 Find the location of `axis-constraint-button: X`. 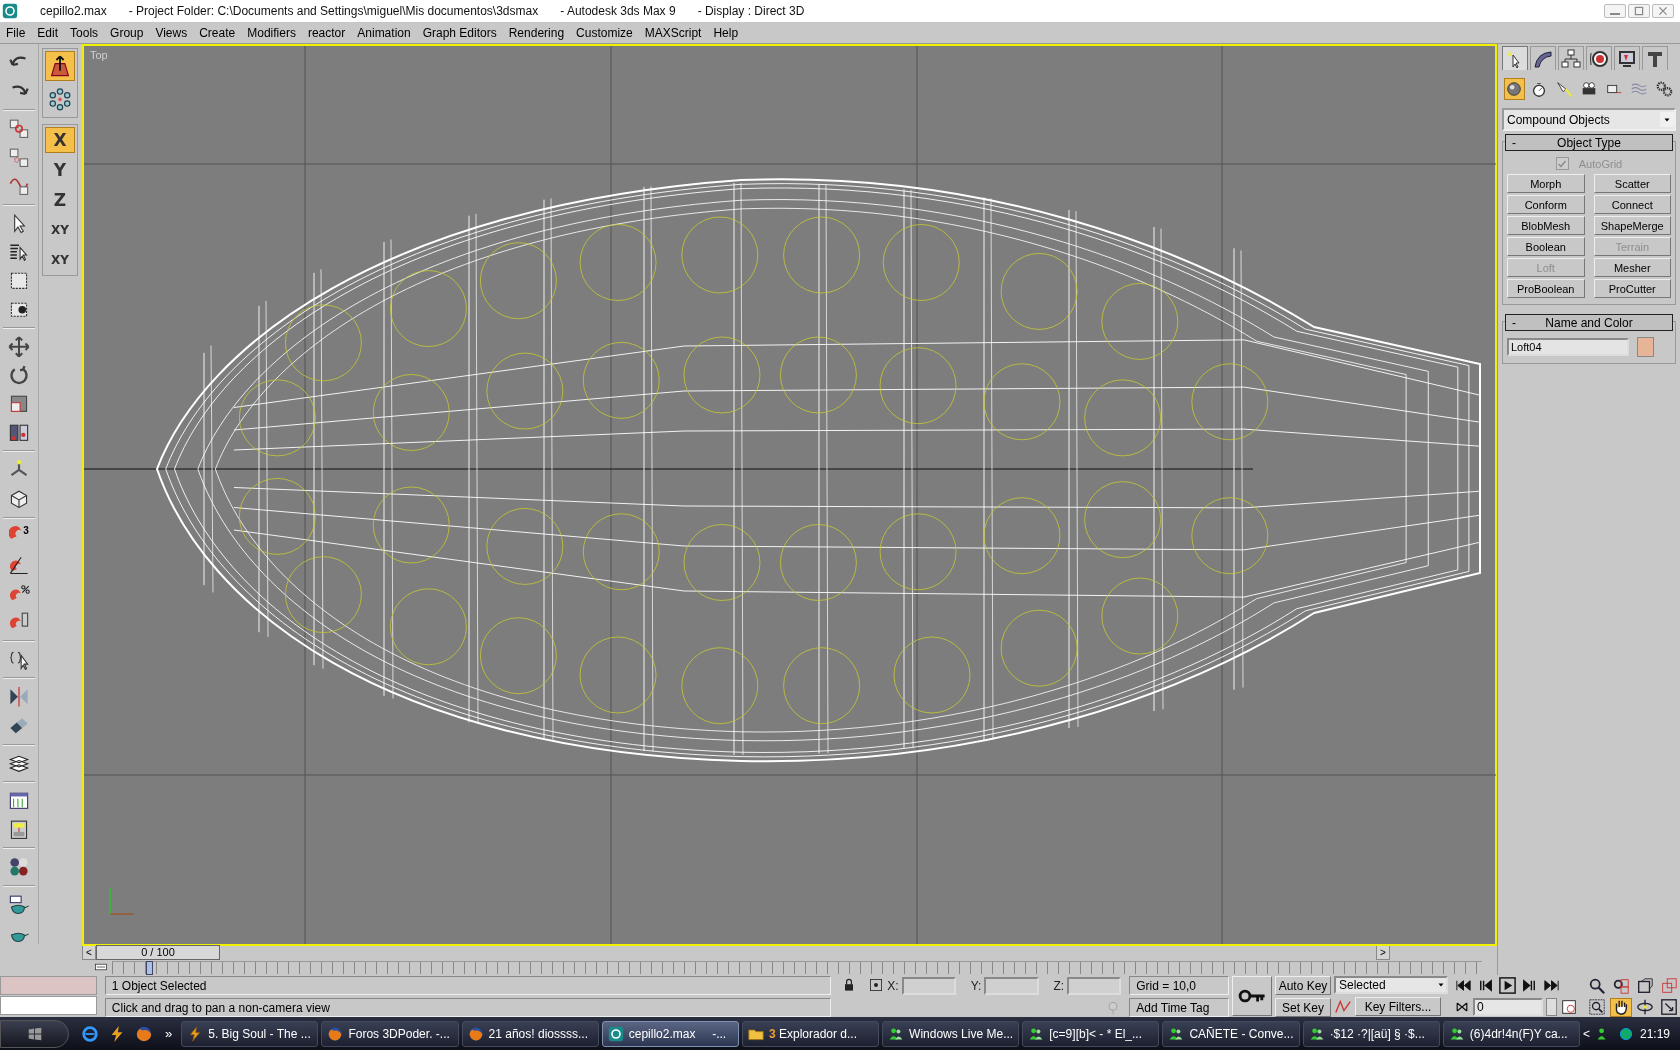

axis-constraint-button: X is located at coordinates (59, 140).